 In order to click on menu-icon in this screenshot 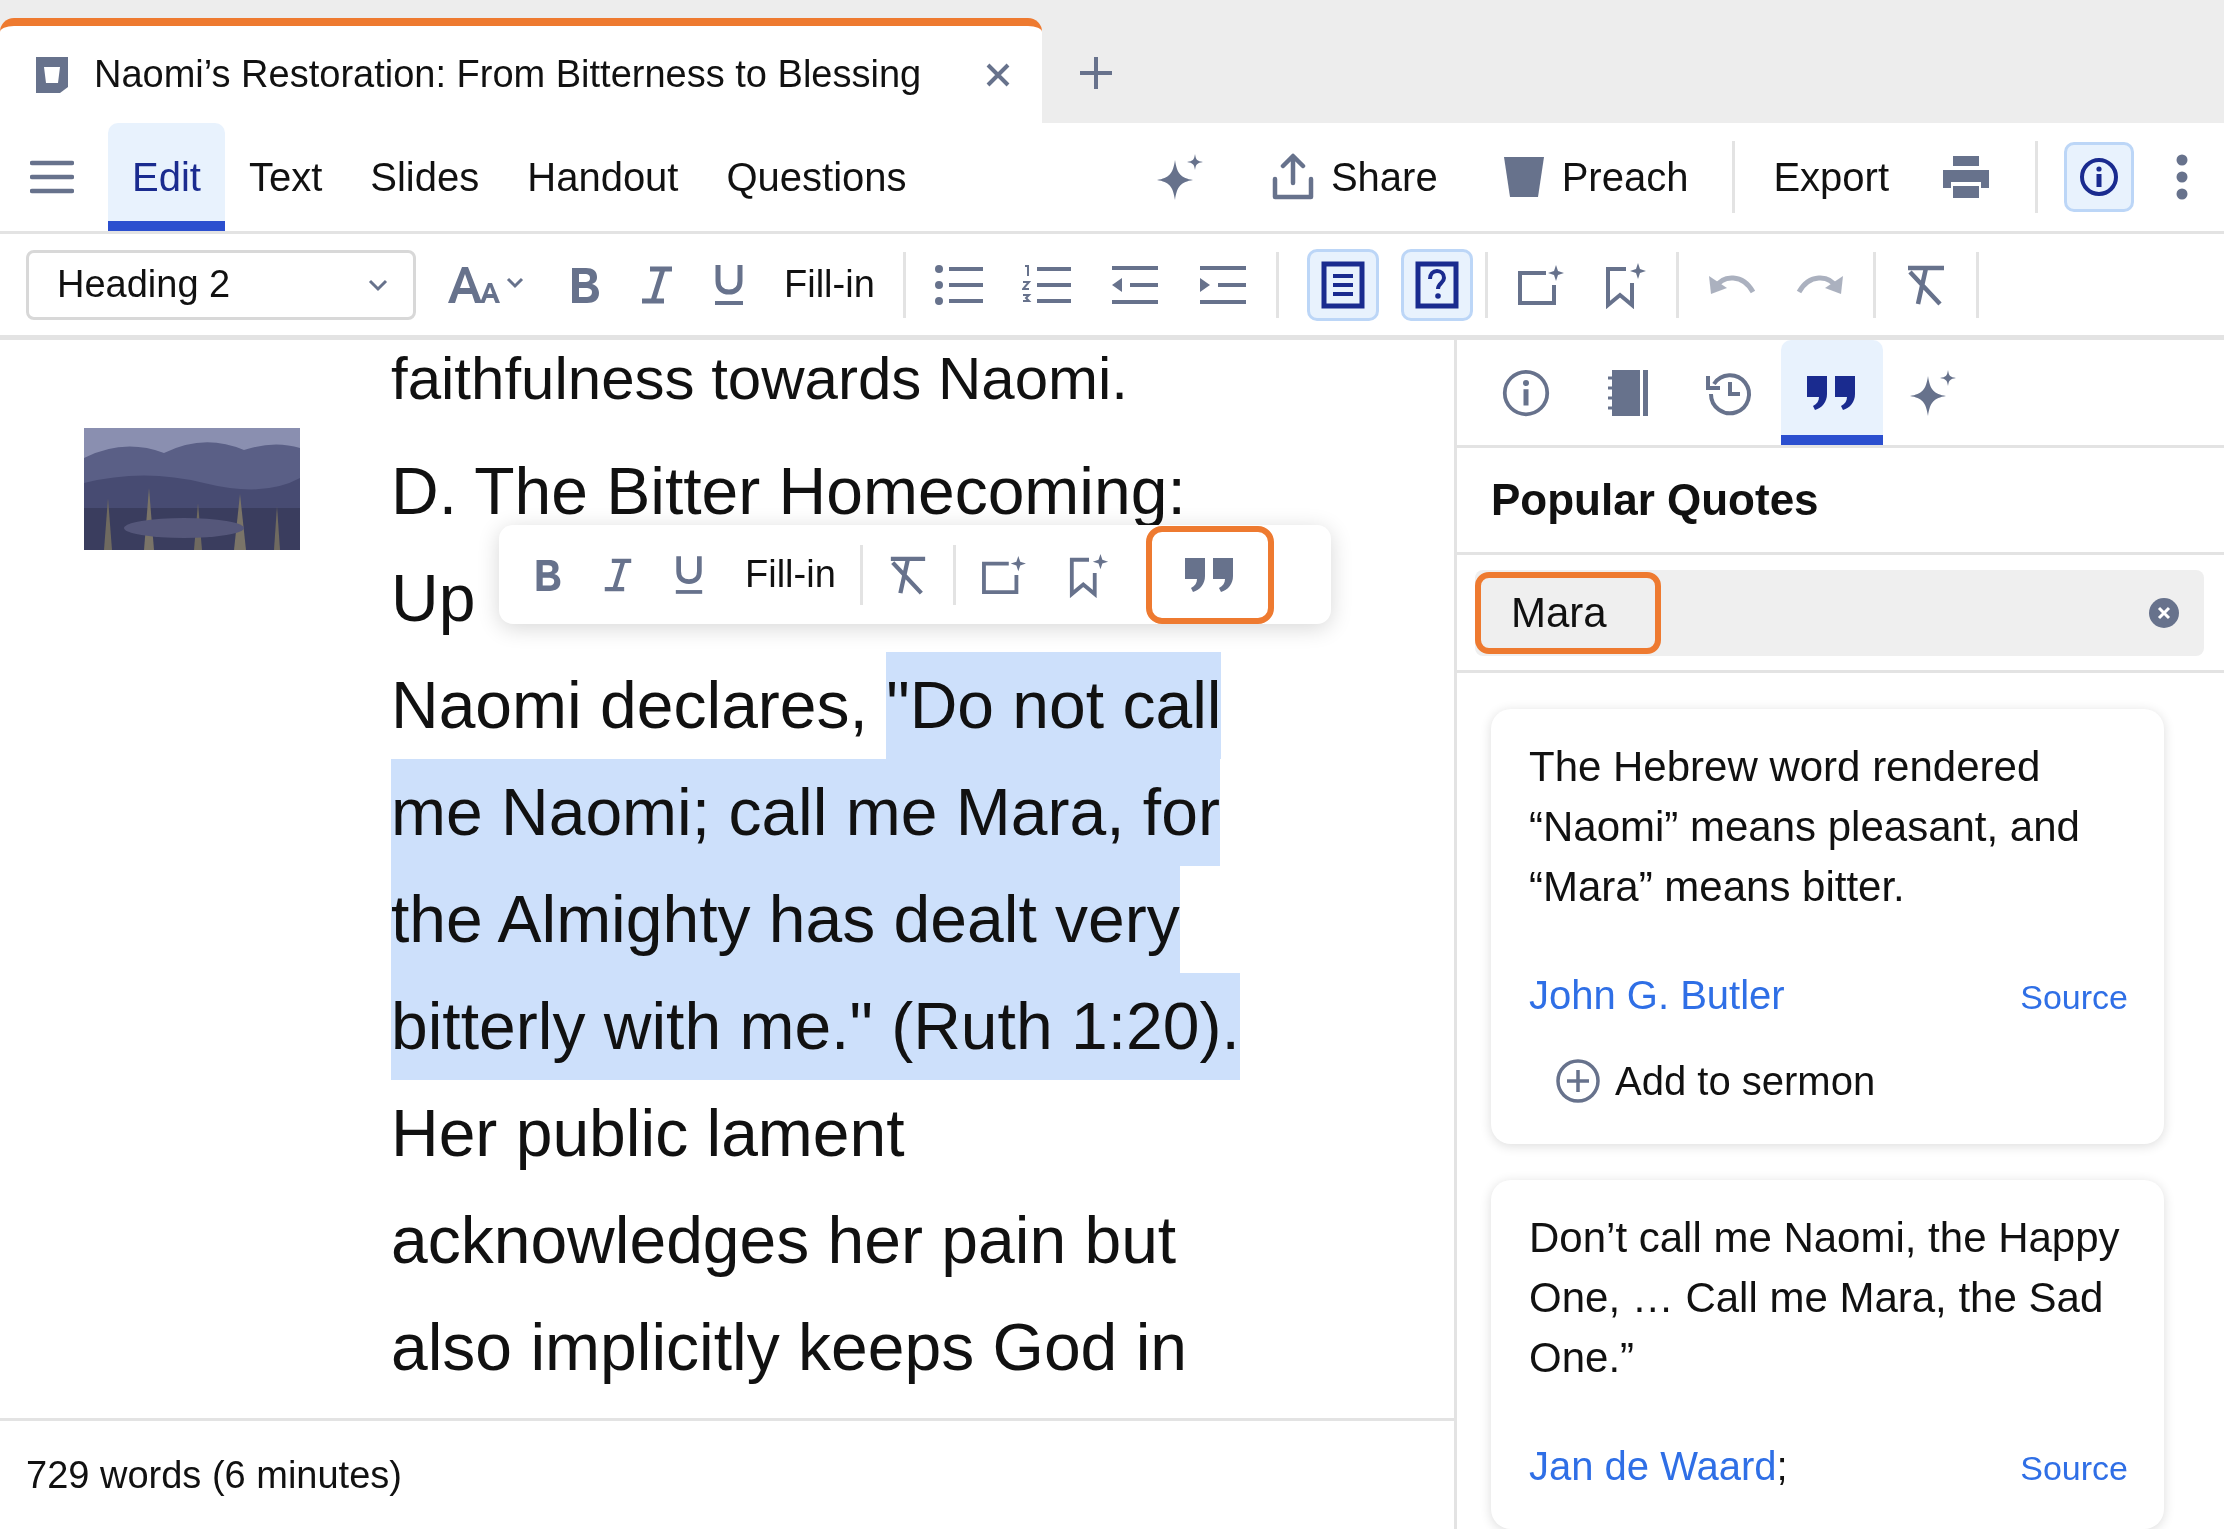, I will do `click(52, 177)`.